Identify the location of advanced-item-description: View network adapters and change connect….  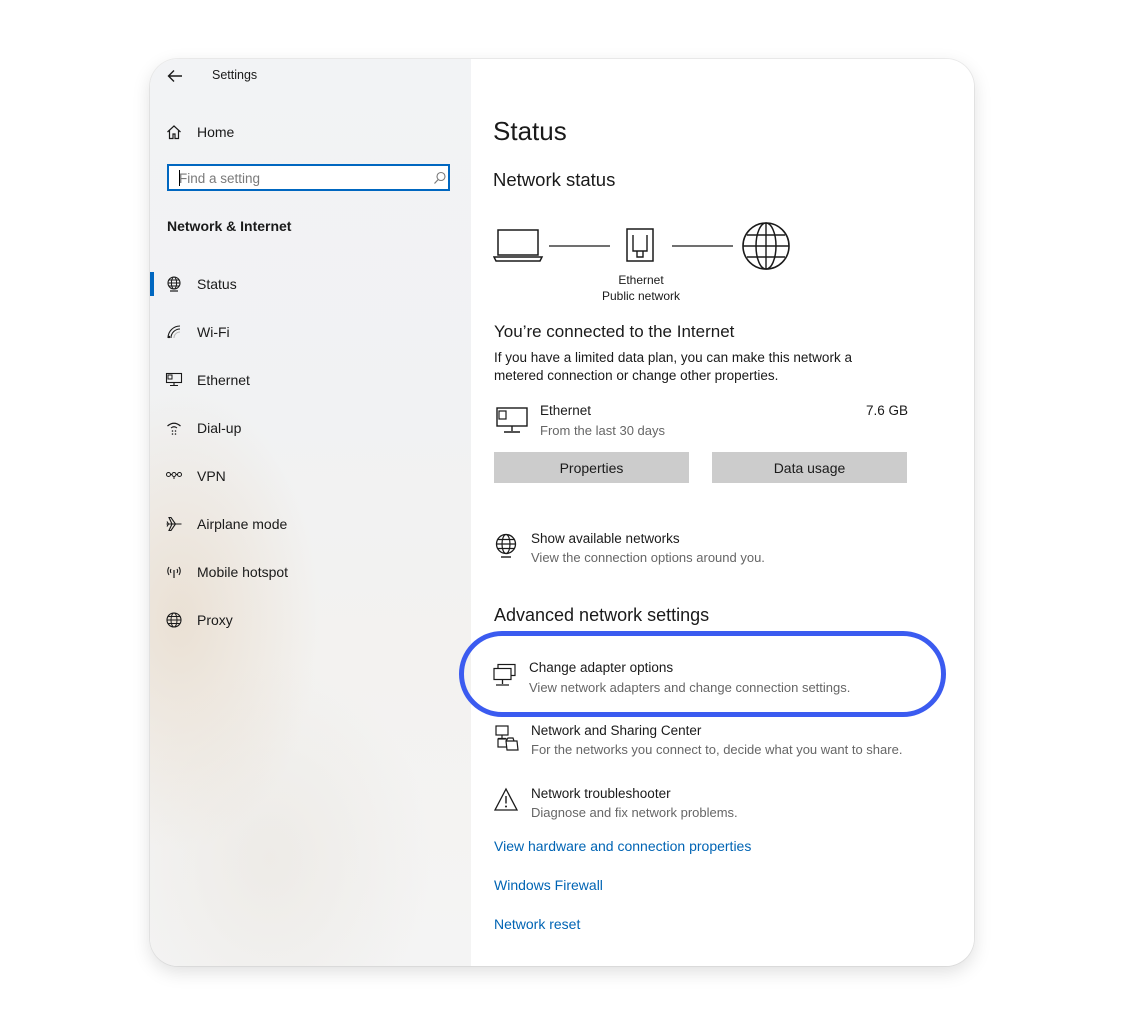
(690, 687).